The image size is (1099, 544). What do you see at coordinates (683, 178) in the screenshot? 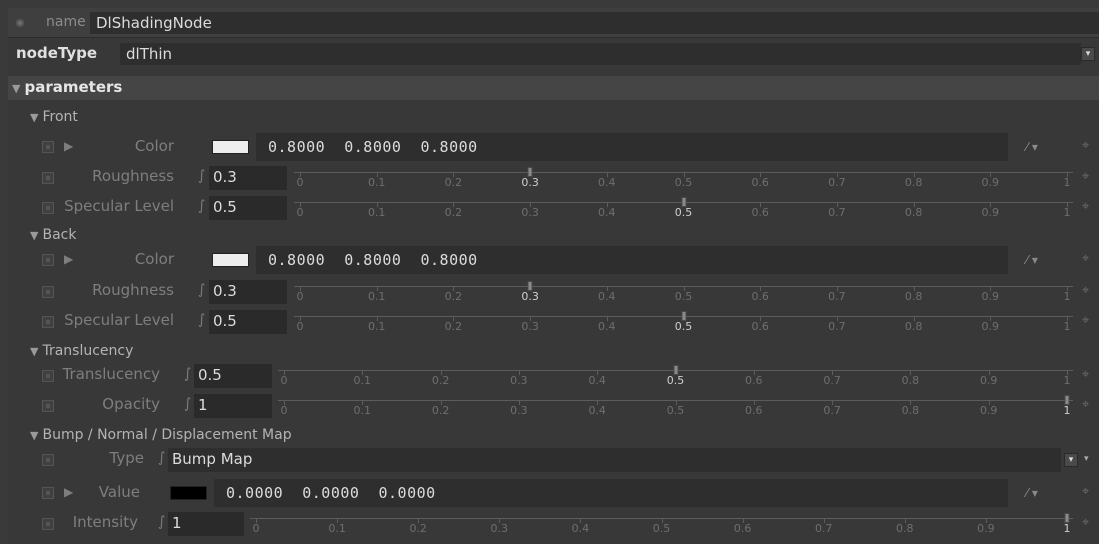
I see `front-roughness-slider: 0 0.1 0.2 0.3 0.4 0.5 0.6 0.7 0.8 0.9 1` at bounding box center [683, 178].